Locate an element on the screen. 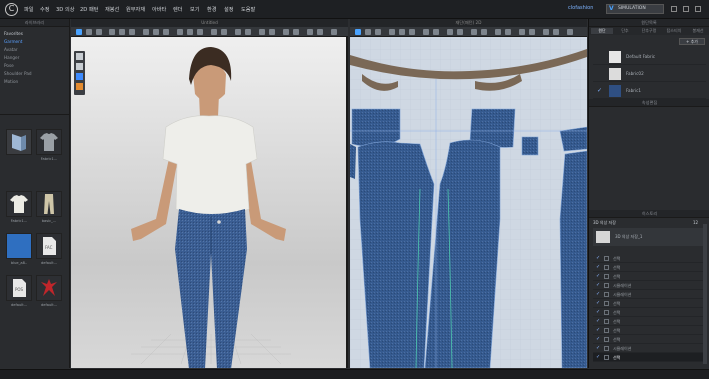 The height and width of the screenshot is (379, 709). menu-file: 파일 is located at coordinates (29, 9).